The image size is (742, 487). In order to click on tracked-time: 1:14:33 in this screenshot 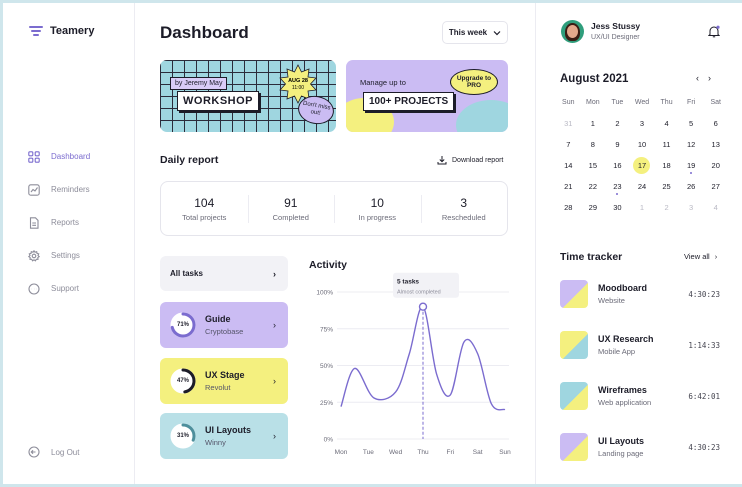, I will do `click(704, 345)`.